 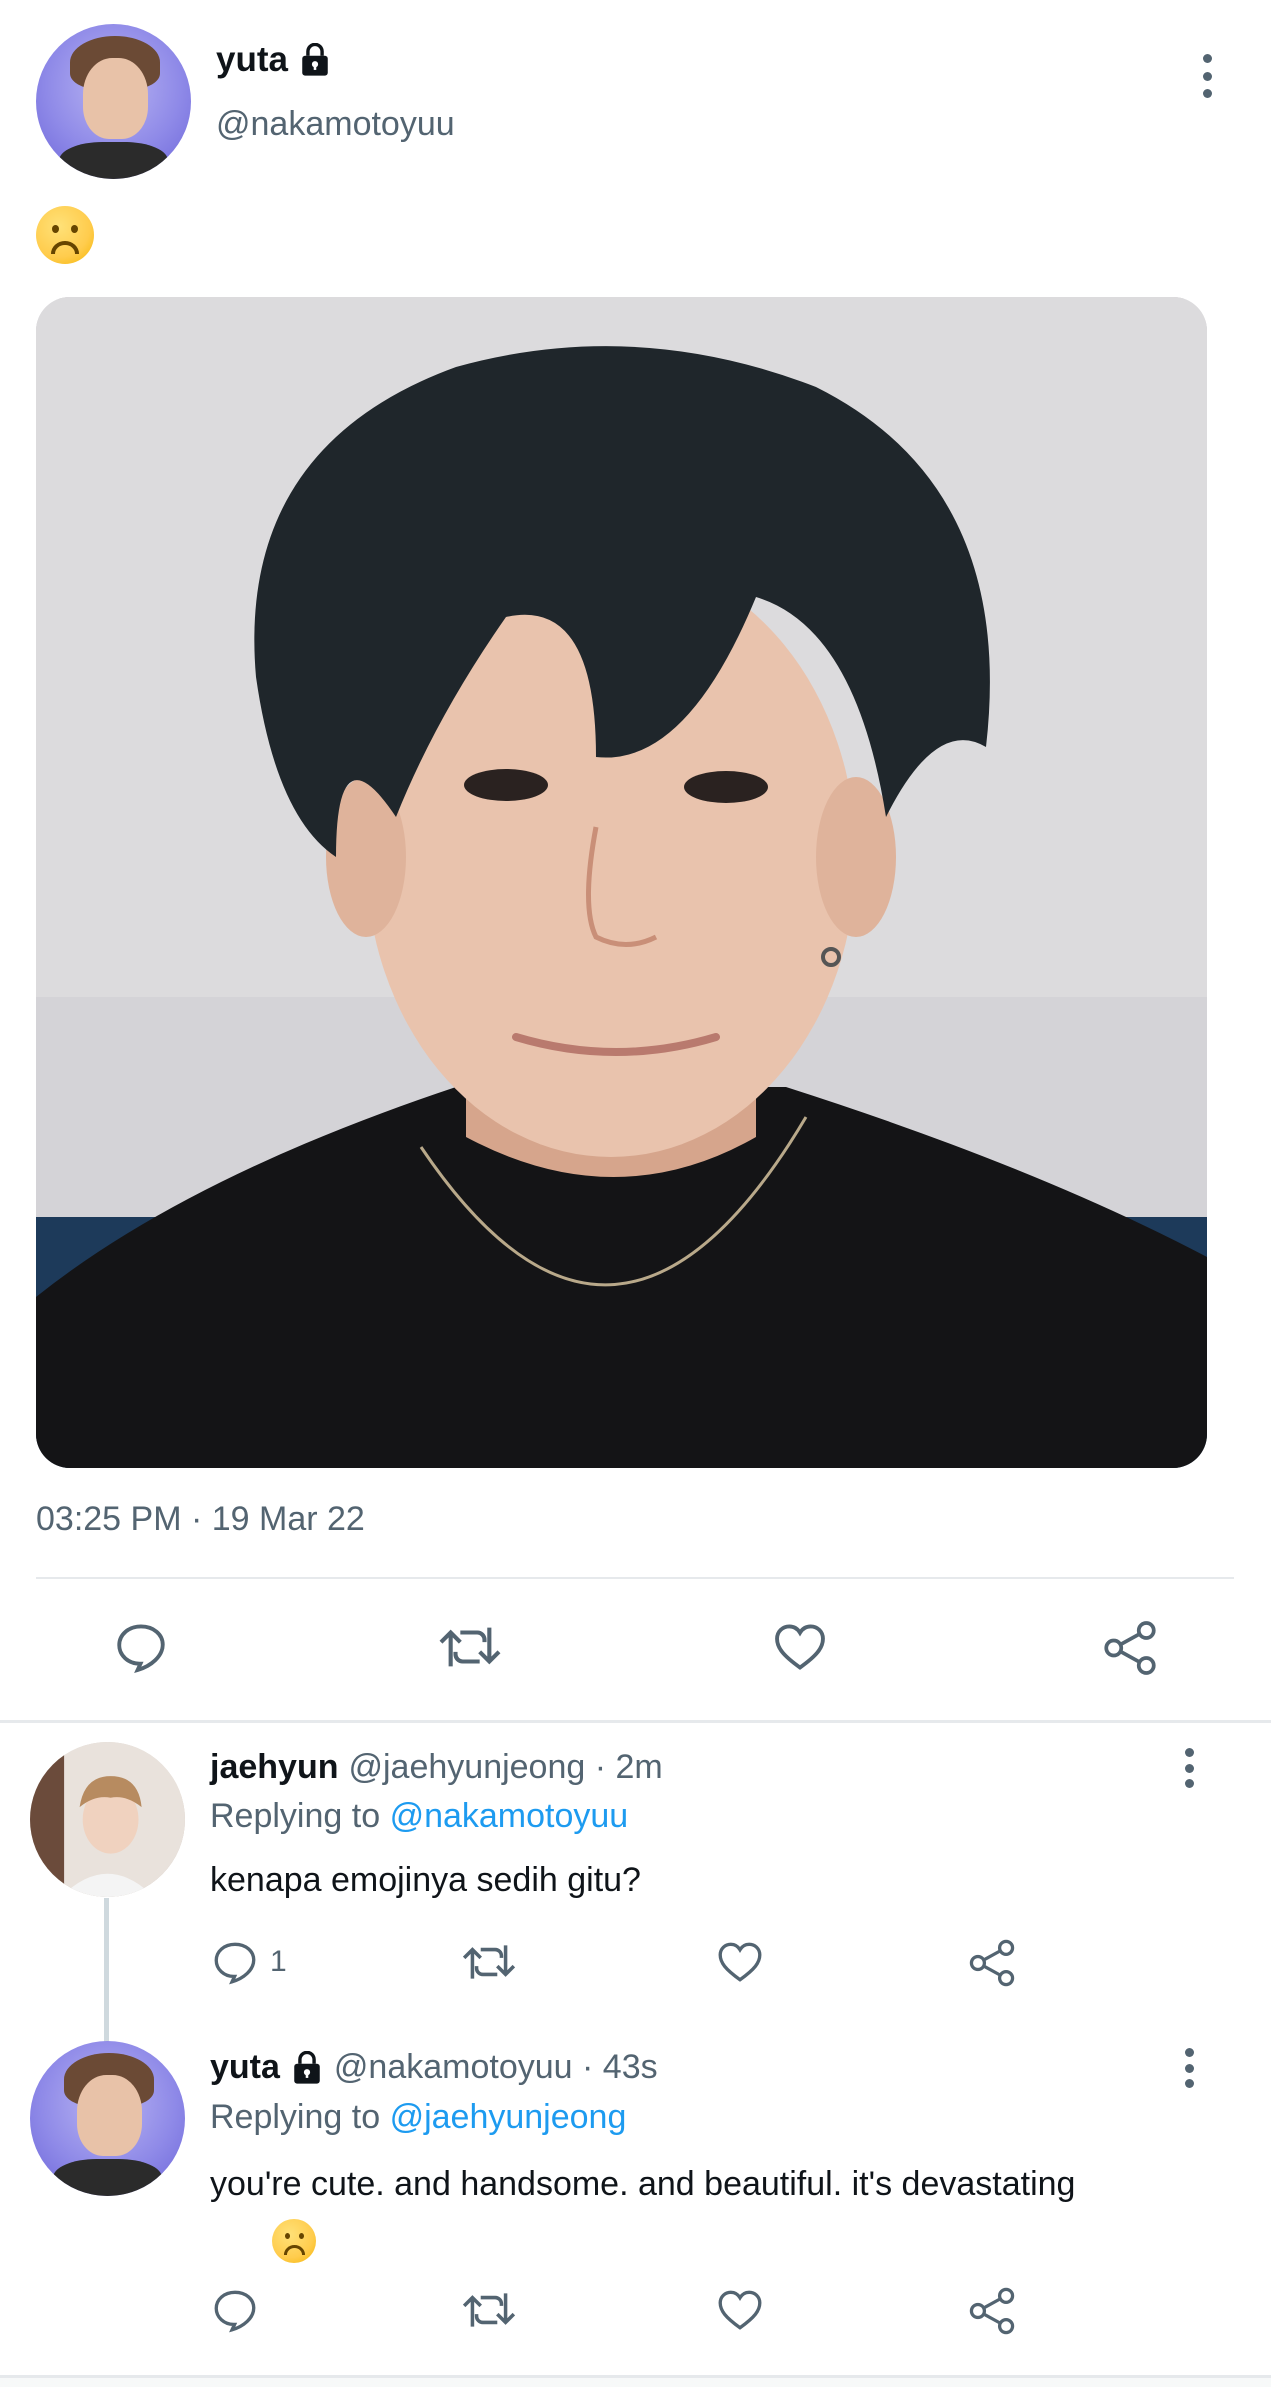 I want to click on reply-header: jaehyun @jaehyunjeong · 2m, so click(x=436, y=1767).